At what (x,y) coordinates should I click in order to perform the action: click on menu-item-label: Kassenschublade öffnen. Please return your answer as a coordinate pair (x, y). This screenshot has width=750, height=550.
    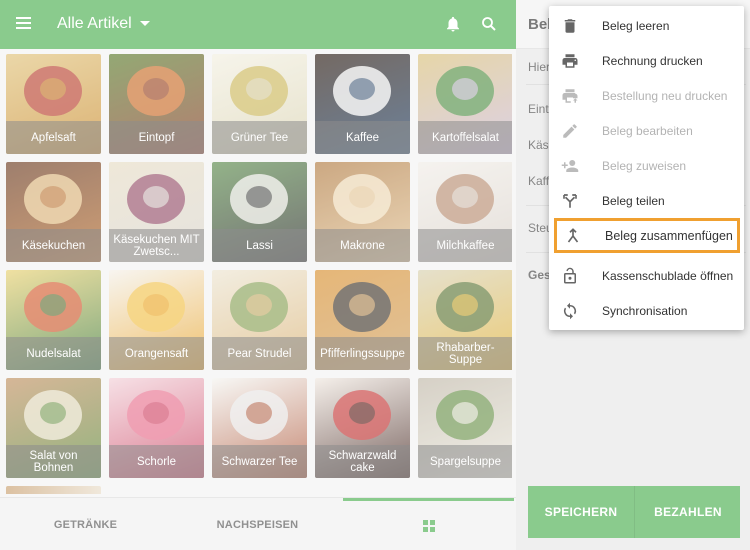
    Looking at the image, I should click on (668, 275).